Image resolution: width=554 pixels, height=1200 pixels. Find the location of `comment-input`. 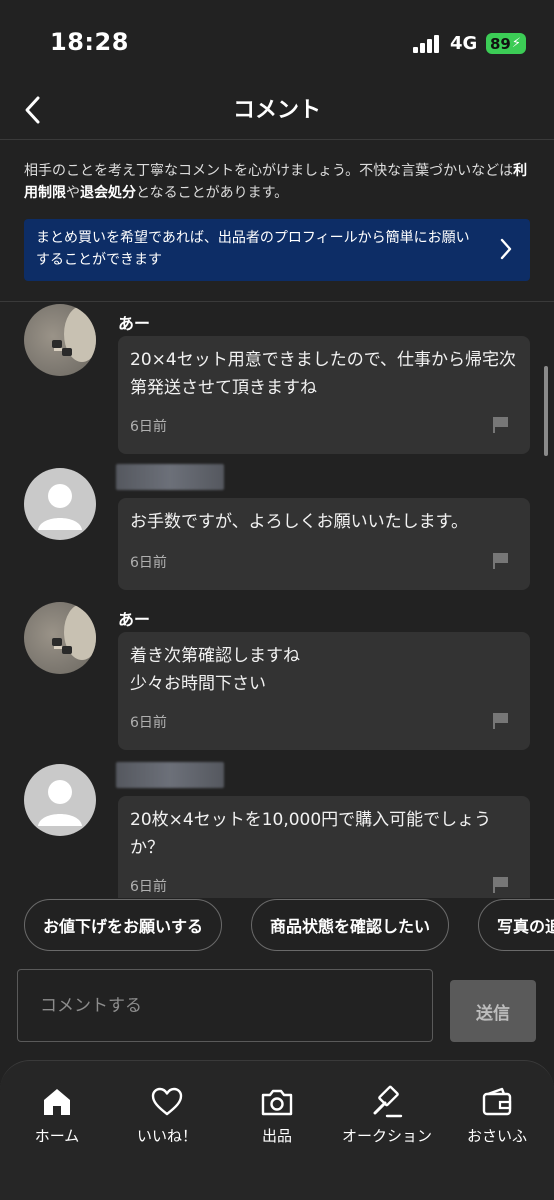

comment-input is located at coordinates (225, 1005).